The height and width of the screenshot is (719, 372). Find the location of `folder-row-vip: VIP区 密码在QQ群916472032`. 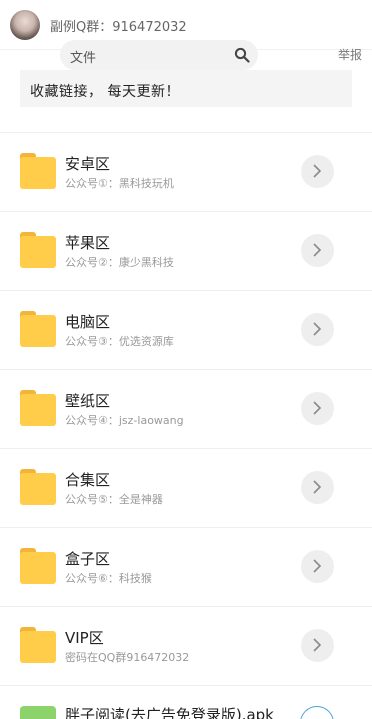

folder-row-vip: VIP区 密码在QQ群916472032 is located at coordinates (186, 645).